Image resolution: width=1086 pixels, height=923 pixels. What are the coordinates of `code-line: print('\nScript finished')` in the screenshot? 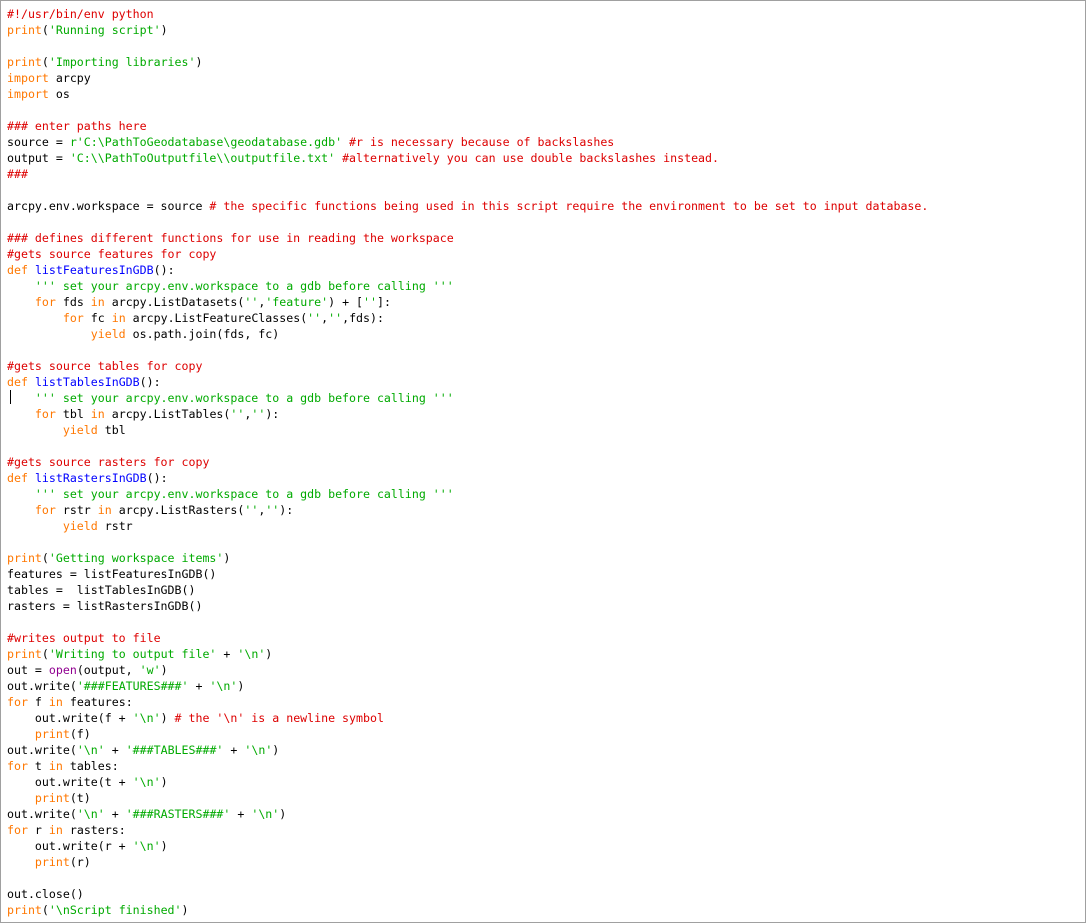 It's located at (467, 910).